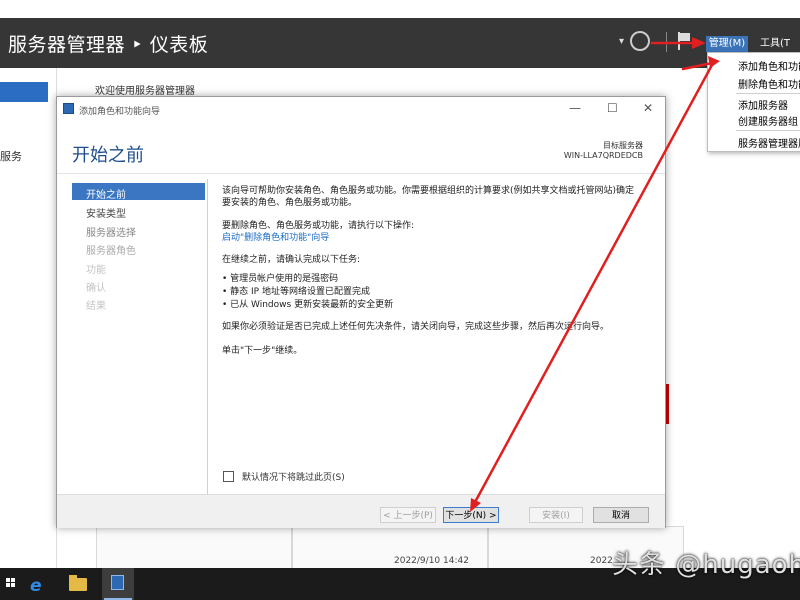  What do you see at coordinates (612, 108) in the screenshot?
I see `maximize-icon: ☐` at bounding box center [612, 108].